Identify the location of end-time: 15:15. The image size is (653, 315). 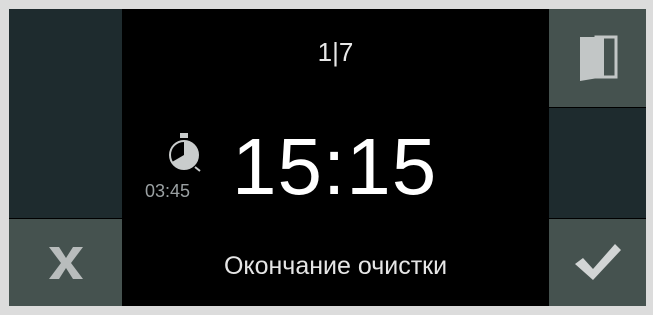
(335, 166).